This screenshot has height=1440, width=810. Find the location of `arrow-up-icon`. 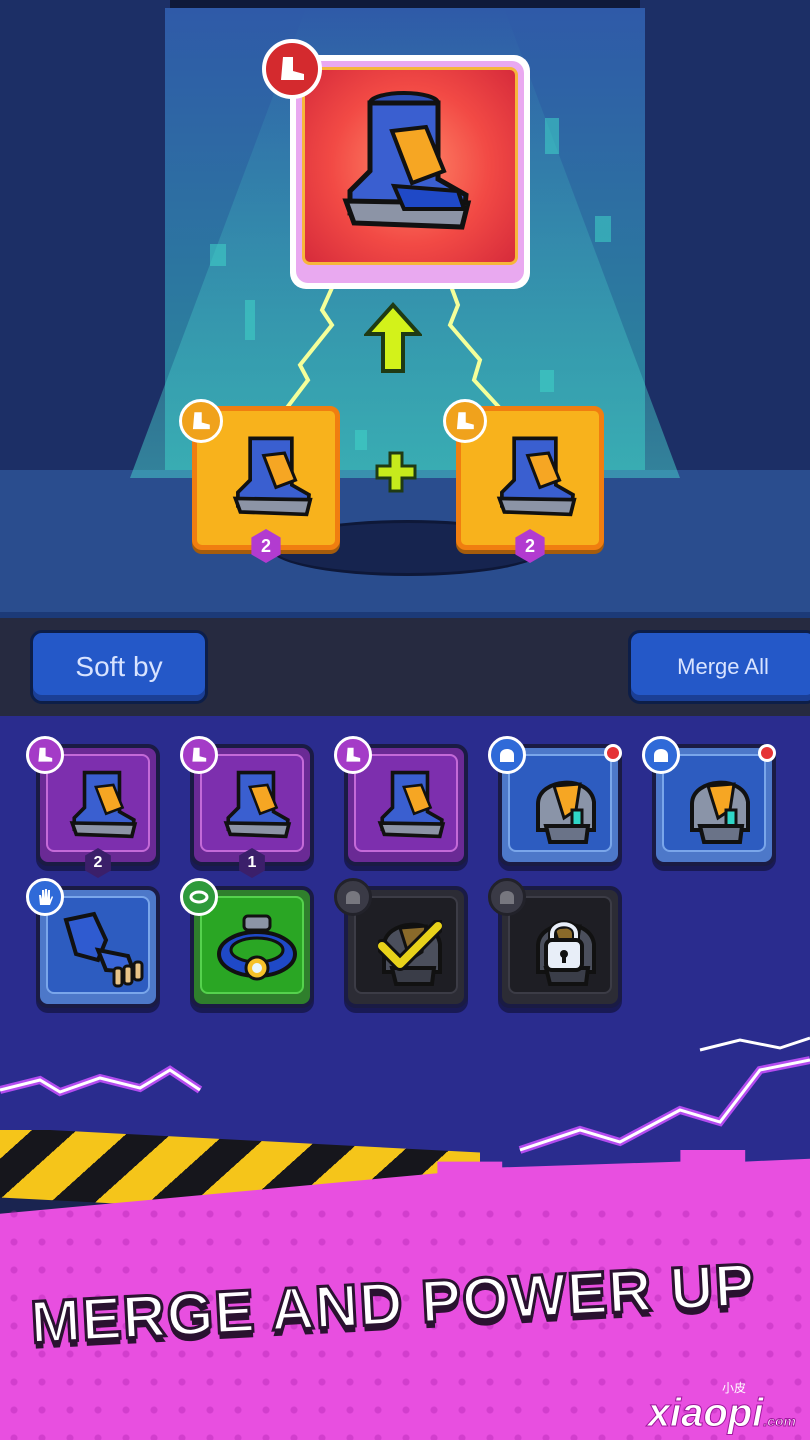

arrow-up-icon is located at coordinates (393, 337).